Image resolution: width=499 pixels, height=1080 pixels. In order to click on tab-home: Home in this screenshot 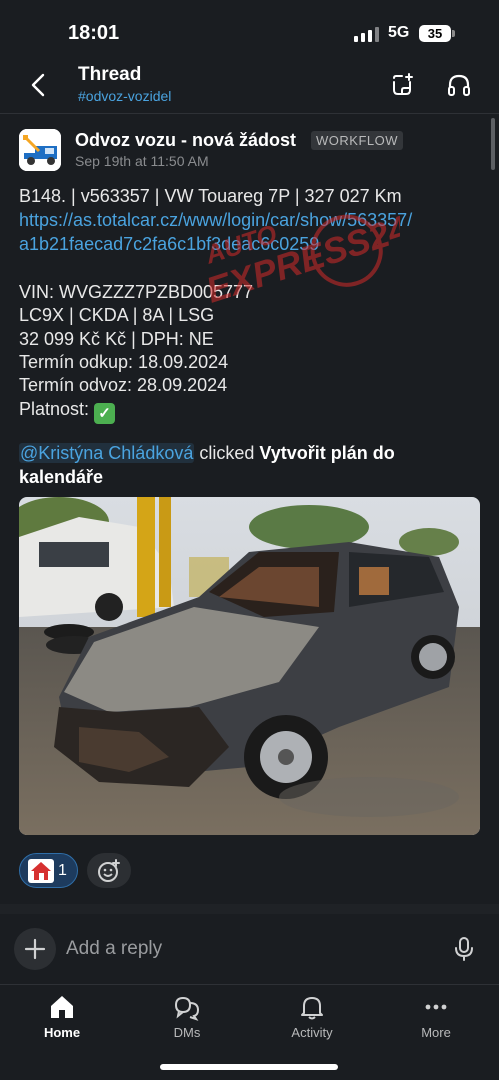, I will do `click(62, 1023)`.